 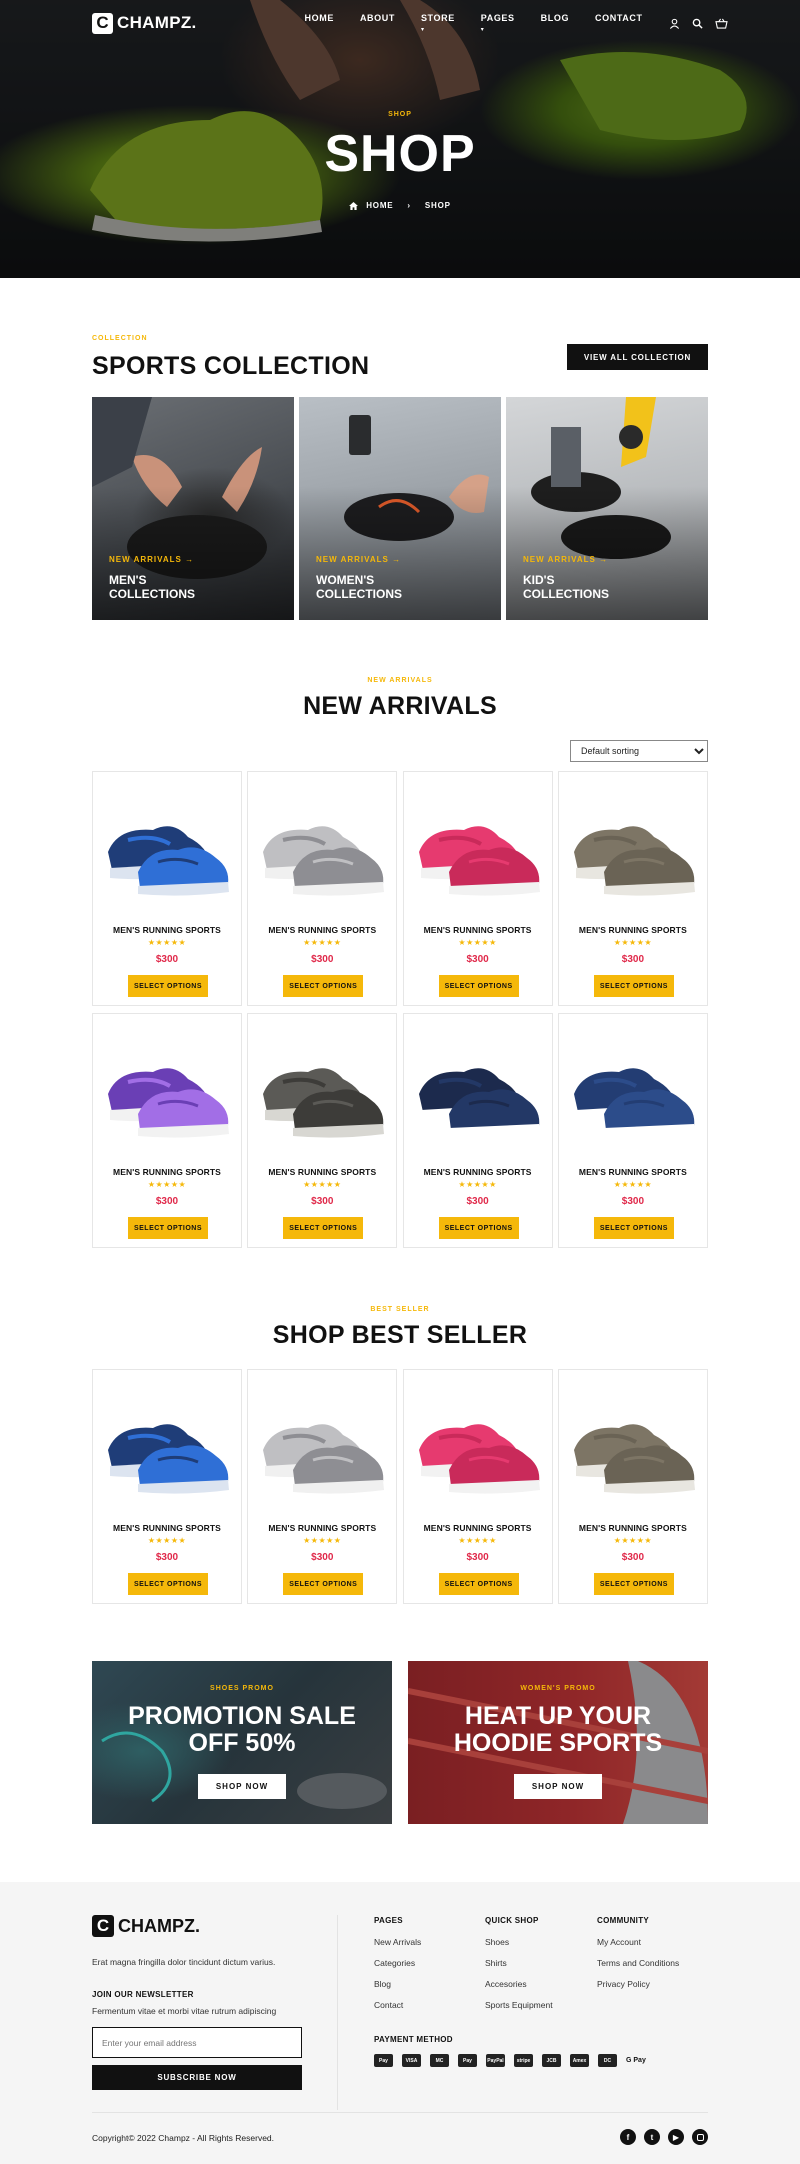 What do you see at coordinates (721, 23) in the screenshot?
I see `basket-icon` at bounding box center [721, 23].